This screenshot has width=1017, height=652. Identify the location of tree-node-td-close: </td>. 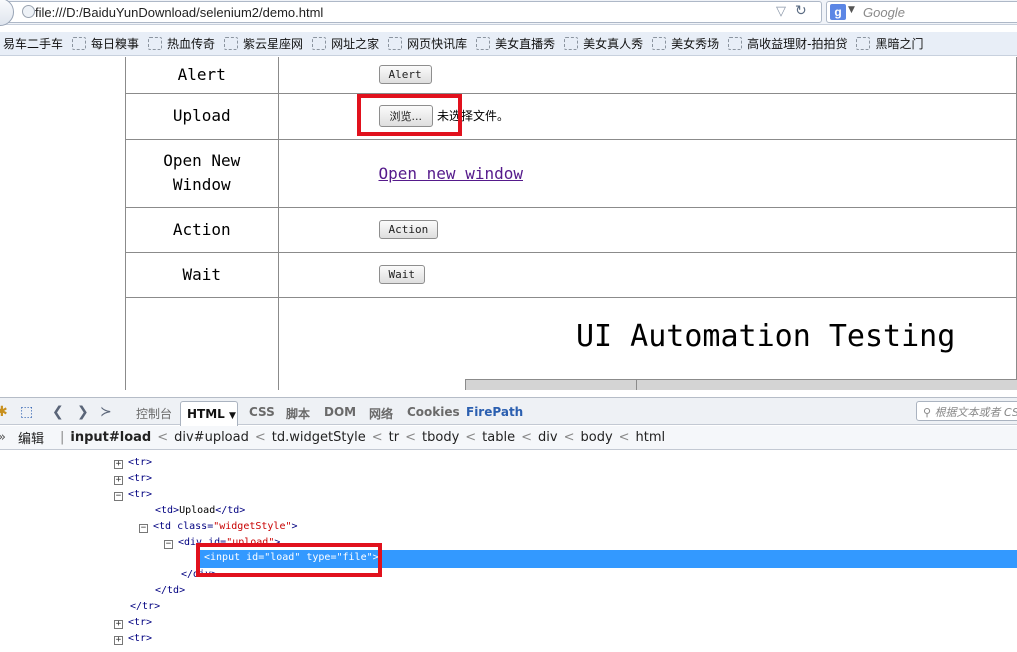
(170, 590).